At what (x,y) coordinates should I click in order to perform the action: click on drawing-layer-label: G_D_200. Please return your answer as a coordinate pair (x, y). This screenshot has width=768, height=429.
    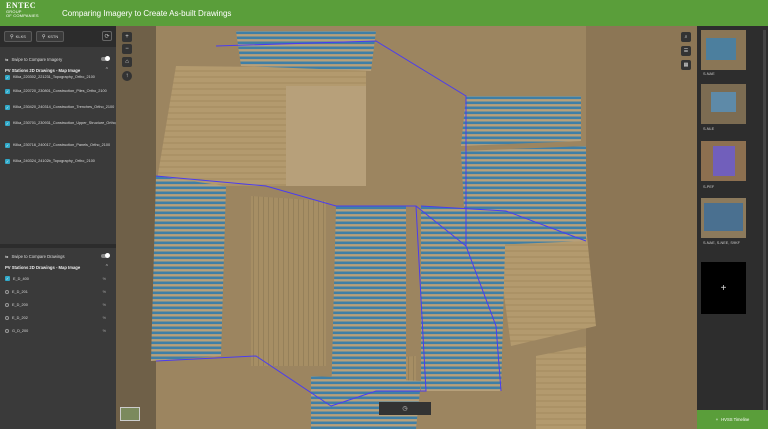
    Looking at the image, I should click on (20, 330).